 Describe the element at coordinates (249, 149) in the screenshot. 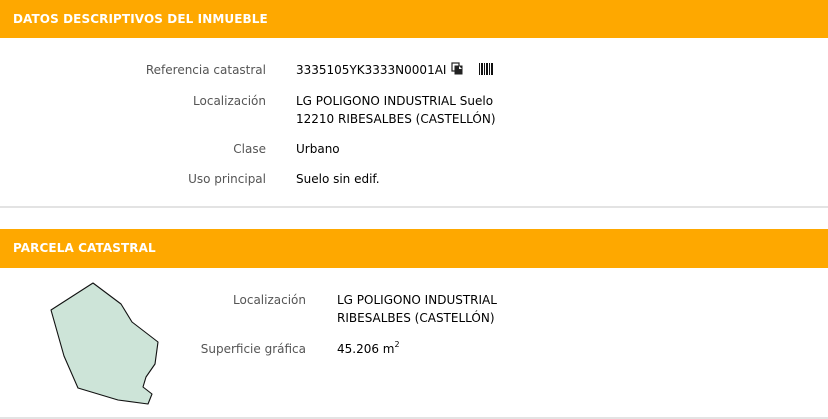

I see `clase-label: Clase` at that location.